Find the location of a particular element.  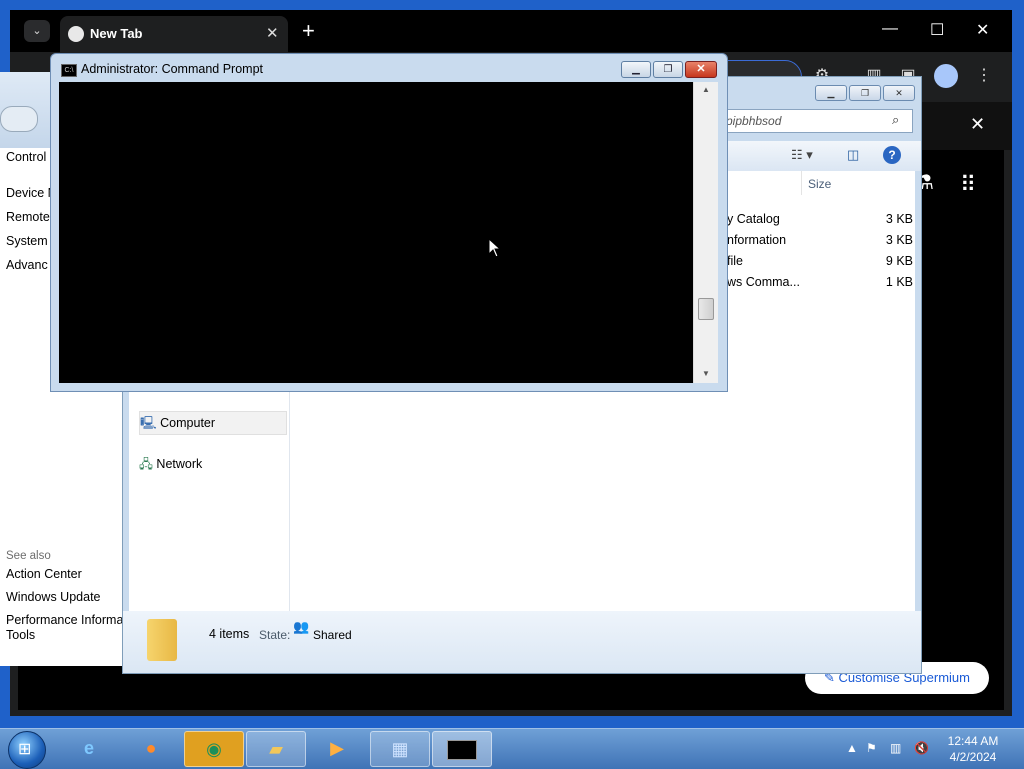

menu-kebab-icon: ⋮ is located at coordinates (984, 76).